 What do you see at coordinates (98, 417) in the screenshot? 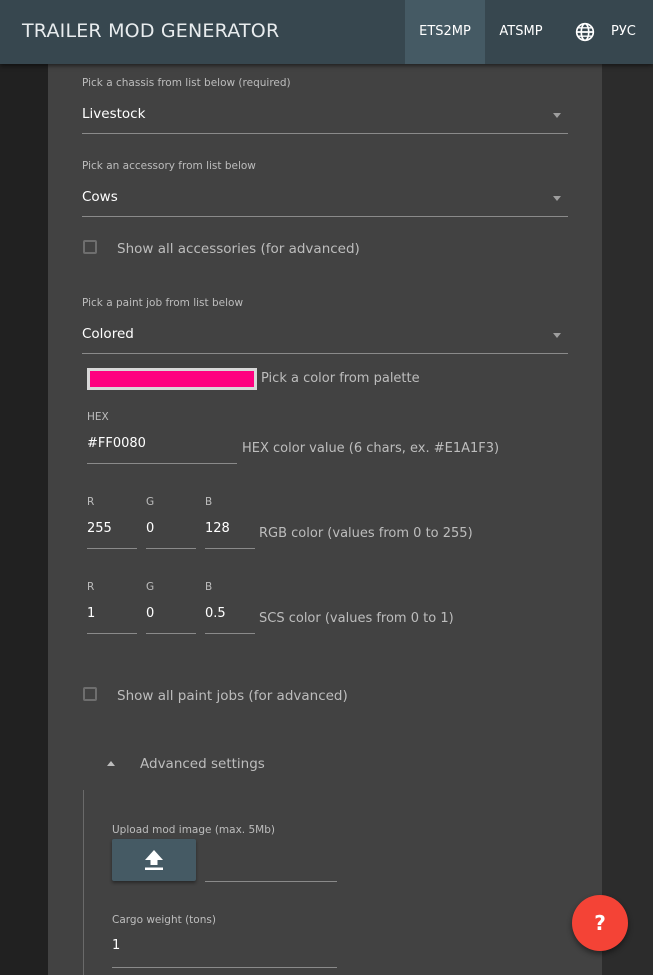
I see `hex-label: HEX` at bounding box center [98, 417].